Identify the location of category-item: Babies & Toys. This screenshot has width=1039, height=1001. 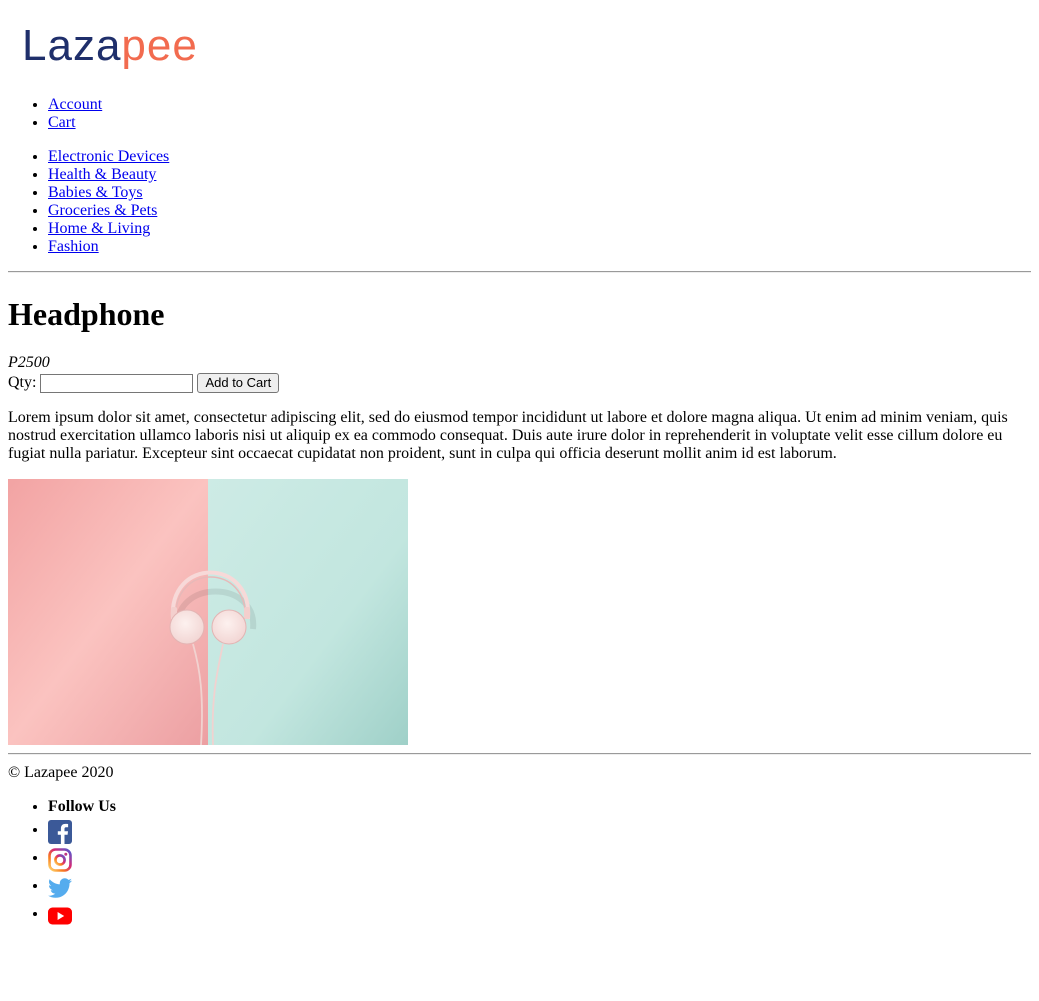
(108, 193).